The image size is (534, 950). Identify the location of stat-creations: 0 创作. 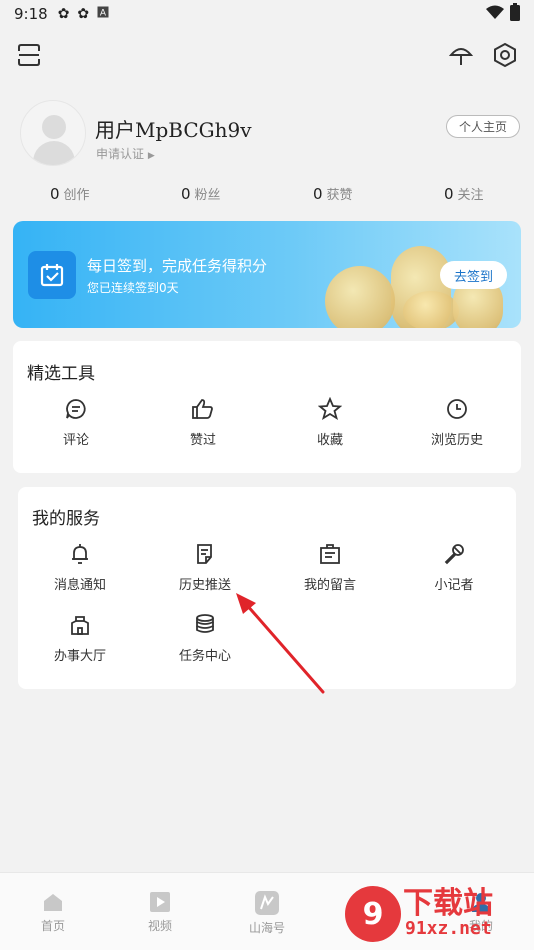
(70, 193).